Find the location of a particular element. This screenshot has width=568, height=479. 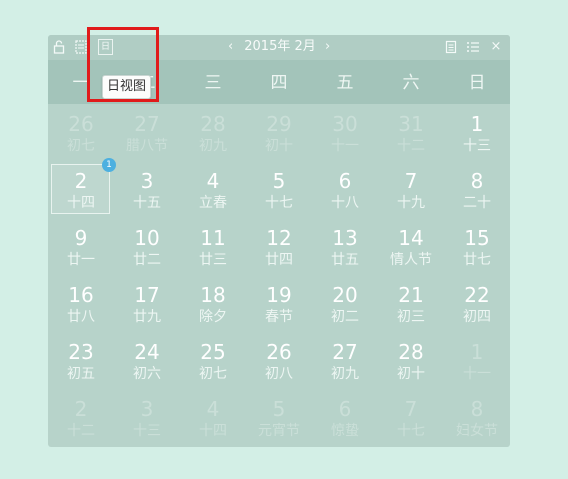

day-cell: 26 初七 is located at coordinates (81, 132).